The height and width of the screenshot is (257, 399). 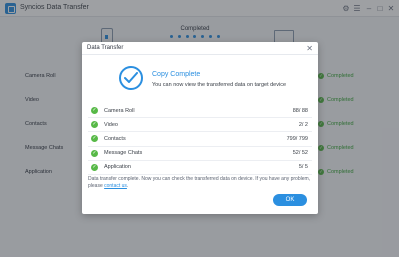 What do you see at coordinates (115, 186) in the screenshot?
I see `contact-us-link: contact us` at bounding box center [115, 186].